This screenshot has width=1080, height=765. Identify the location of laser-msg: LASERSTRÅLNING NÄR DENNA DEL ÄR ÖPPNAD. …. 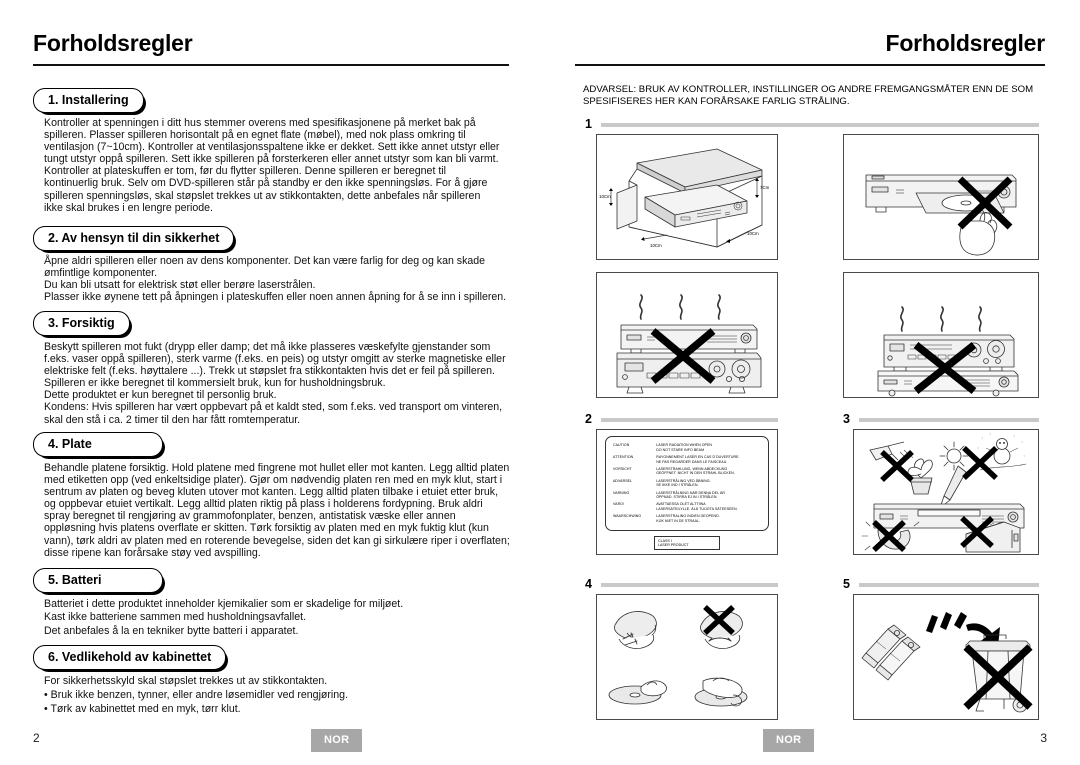
(691, 495).